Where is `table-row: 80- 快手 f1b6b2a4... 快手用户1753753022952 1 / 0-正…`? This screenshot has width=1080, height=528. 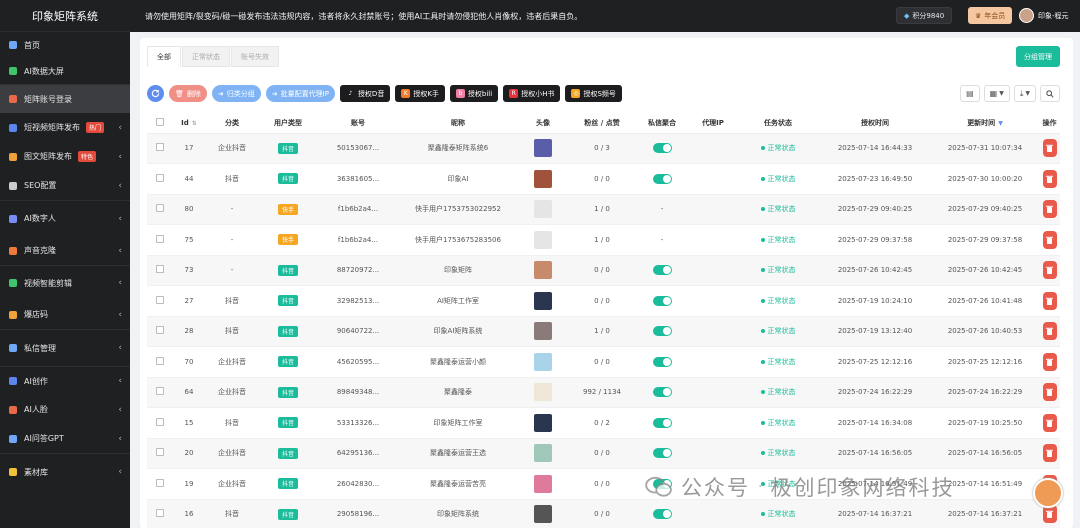
table-row: 80- 快手 f1b6b2a4... 快手用户1753753022952 1 / 0-正… is located at coordinates (603, 209).